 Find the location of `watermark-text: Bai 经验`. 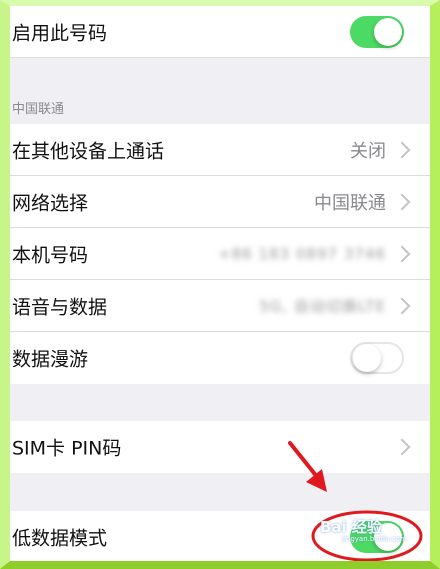

watermark-text: Bai 经验 is located at coordinates (351, 527).